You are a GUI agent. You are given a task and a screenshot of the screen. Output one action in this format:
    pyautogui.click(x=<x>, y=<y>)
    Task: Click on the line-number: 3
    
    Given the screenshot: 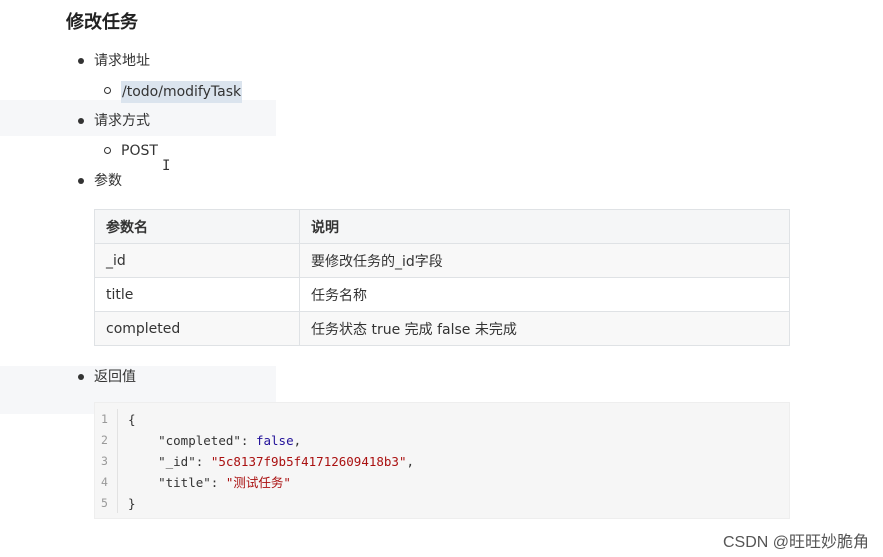 What is the action you would take?
    pyautogui.click(x=104, y=461)
    